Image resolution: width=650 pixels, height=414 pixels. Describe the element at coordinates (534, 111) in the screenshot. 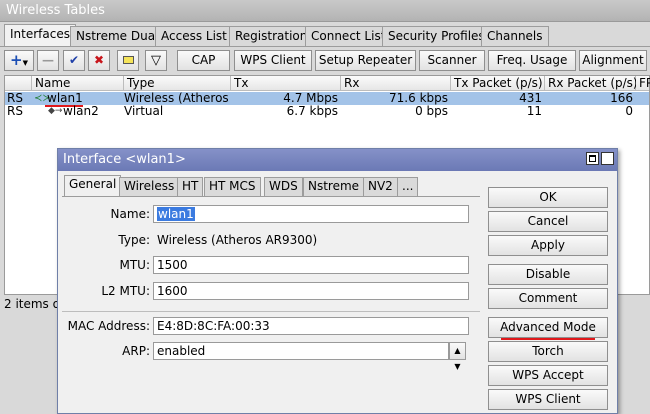

I see `row-tx-packet: 11` at that location.